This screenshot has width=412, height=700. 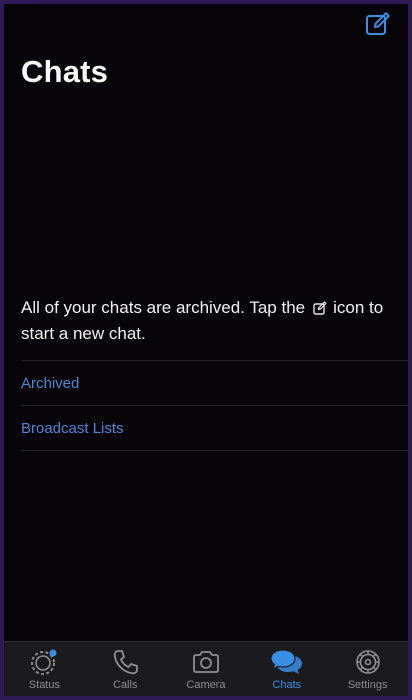 I want to click on new-chat-button, so click(x=378, y=24).